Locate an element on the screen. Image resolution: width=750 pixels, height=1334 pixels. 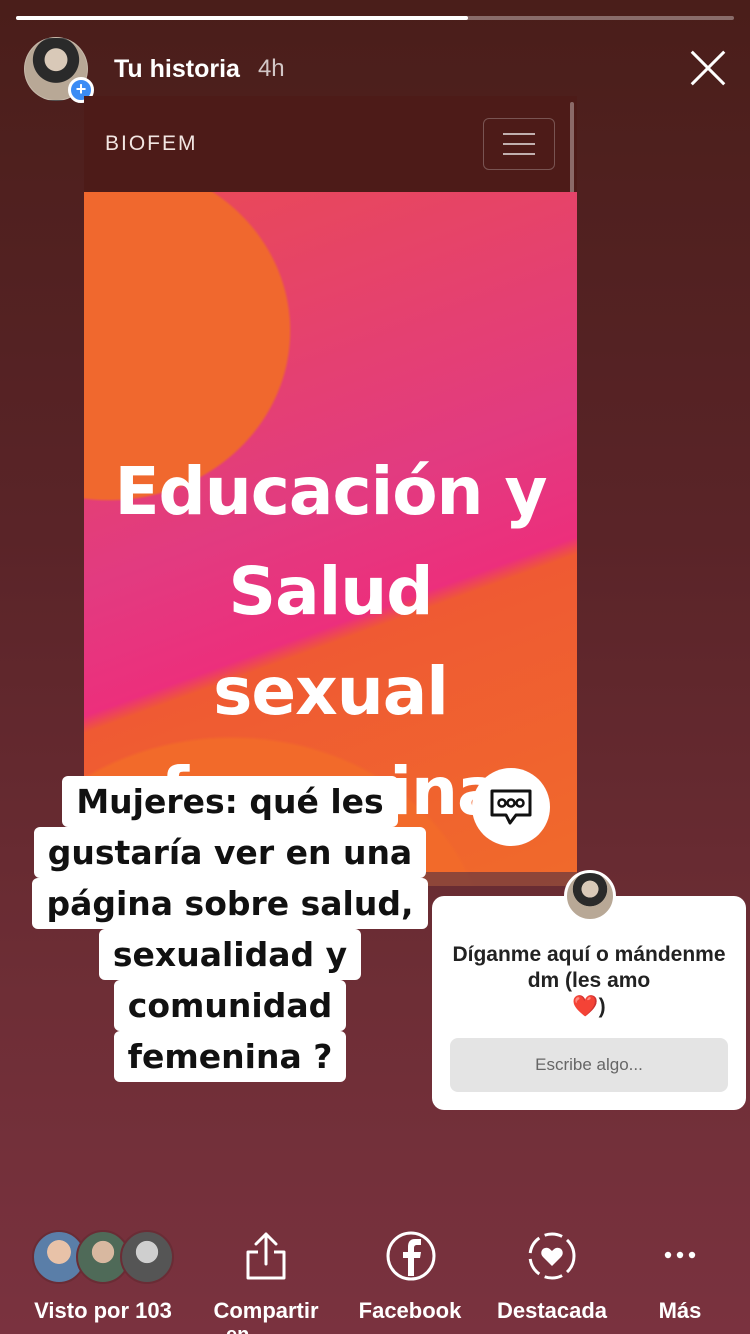
sticker-line: comunidad is located at coordinates (230, 1005).